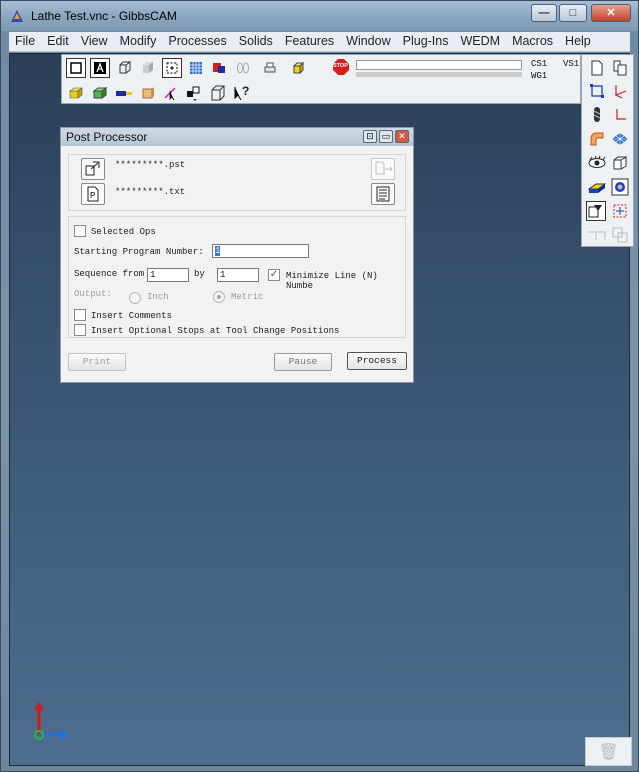 Image resolution: width=639 pixels, height=772 pixels. I want to click on selected-ops-checkbox, so click(80, 231).